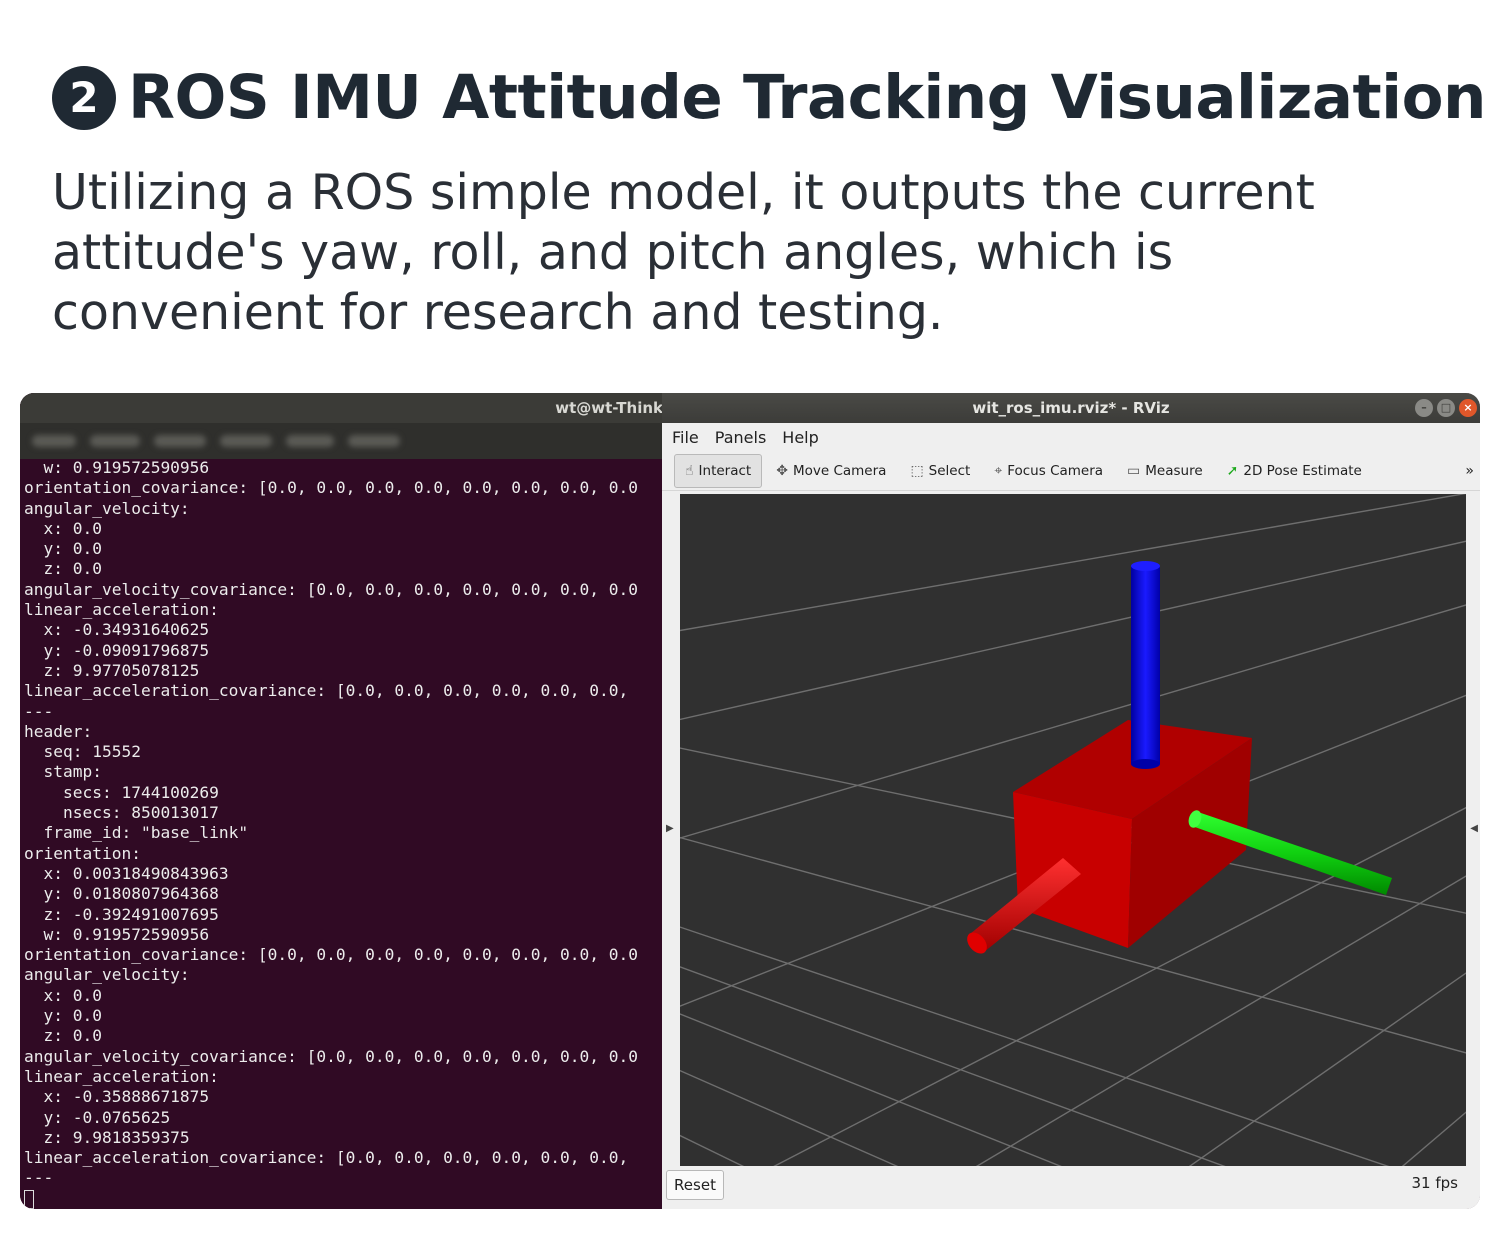  I want to click on terminal-prompt, so click(343, 1199).